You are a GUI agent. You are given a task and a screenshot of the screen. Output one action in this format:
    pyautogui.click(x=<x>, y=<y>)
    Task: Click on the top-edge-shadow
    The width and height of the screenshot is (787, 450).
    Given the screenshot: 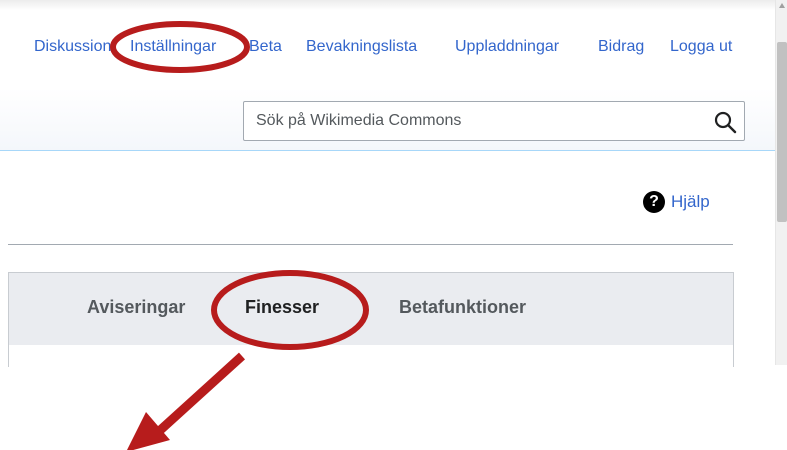 What is the action you would take?
    pyautogui.click(x=387, y=5)
    